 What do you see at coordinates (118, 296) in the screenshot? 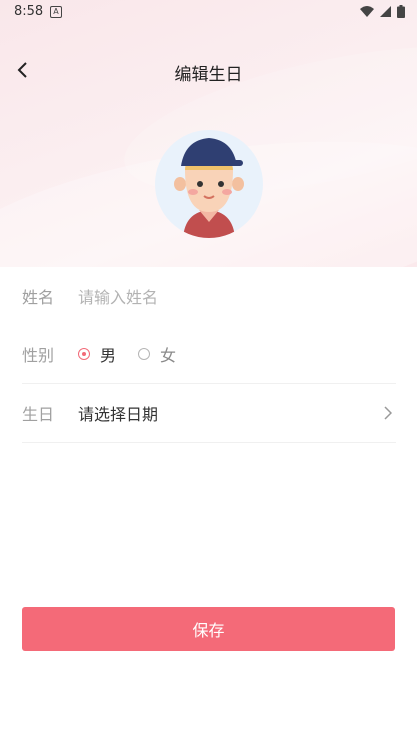
I see `name-input: 请输入姓名` at bounding box center [118, 296].